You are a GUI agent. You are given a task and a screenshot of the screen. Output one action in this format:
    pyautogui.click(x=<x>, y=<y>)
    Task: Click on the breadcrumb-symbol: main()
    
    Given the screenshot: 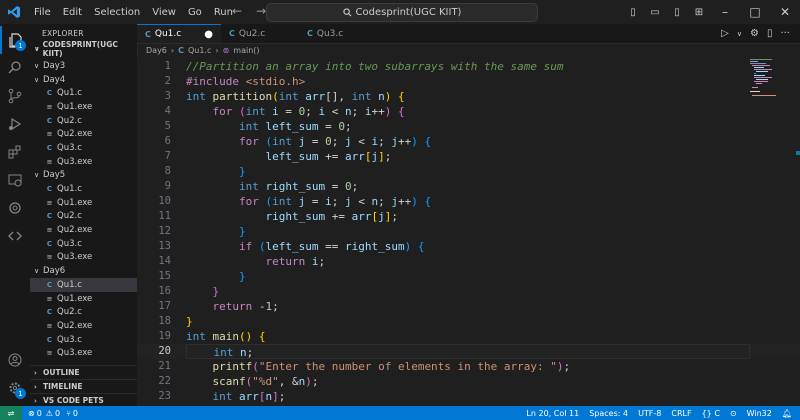 What is the action you would take?
    pyautogui.click(x=246, y=50)
    